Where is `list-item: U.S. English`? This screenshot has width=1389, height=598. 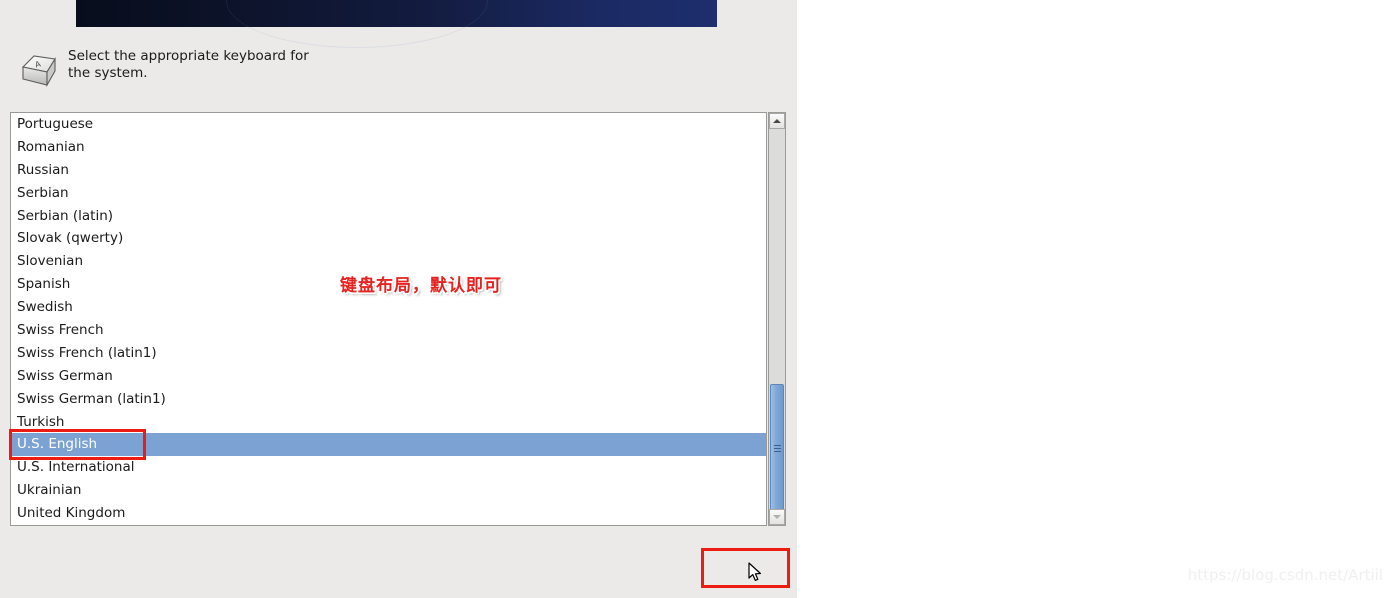 list-item: U.S. English is located at coordinates (388, 445).